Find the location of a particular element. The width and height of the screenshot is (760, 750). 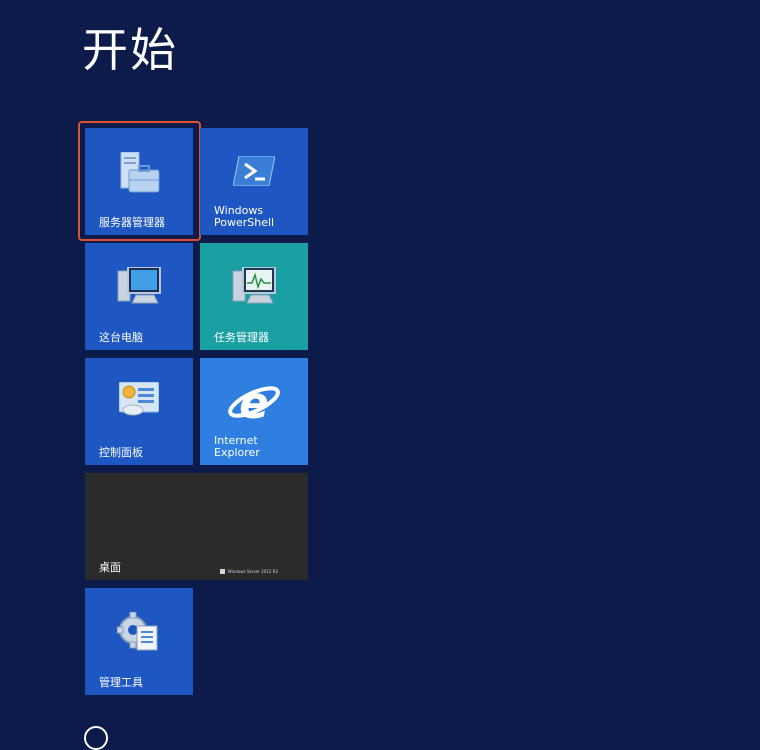

tile-control-panel: 控制面板 is located at coordinates (139, 411).